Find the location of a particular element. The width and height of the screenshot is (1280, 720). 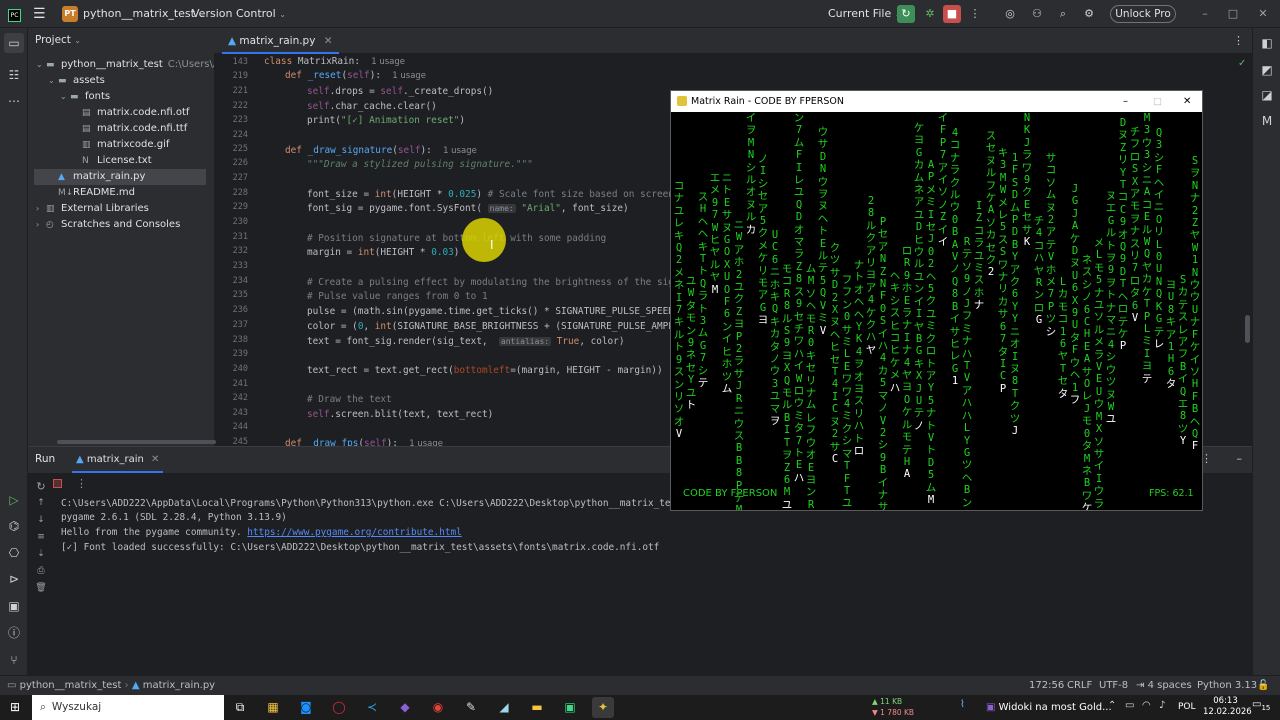

store-icon: ▦ is located at coordinates (273, 707).